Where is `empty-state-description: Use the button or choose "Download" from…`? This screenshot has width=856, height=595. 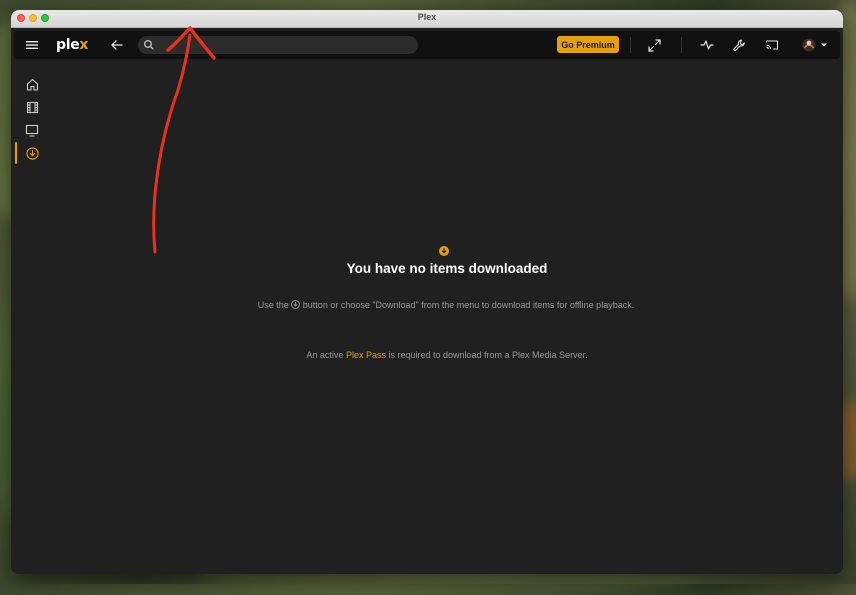
empty-state-description: Use the button or choose "Download" from… is located at coordinates (446, 305).